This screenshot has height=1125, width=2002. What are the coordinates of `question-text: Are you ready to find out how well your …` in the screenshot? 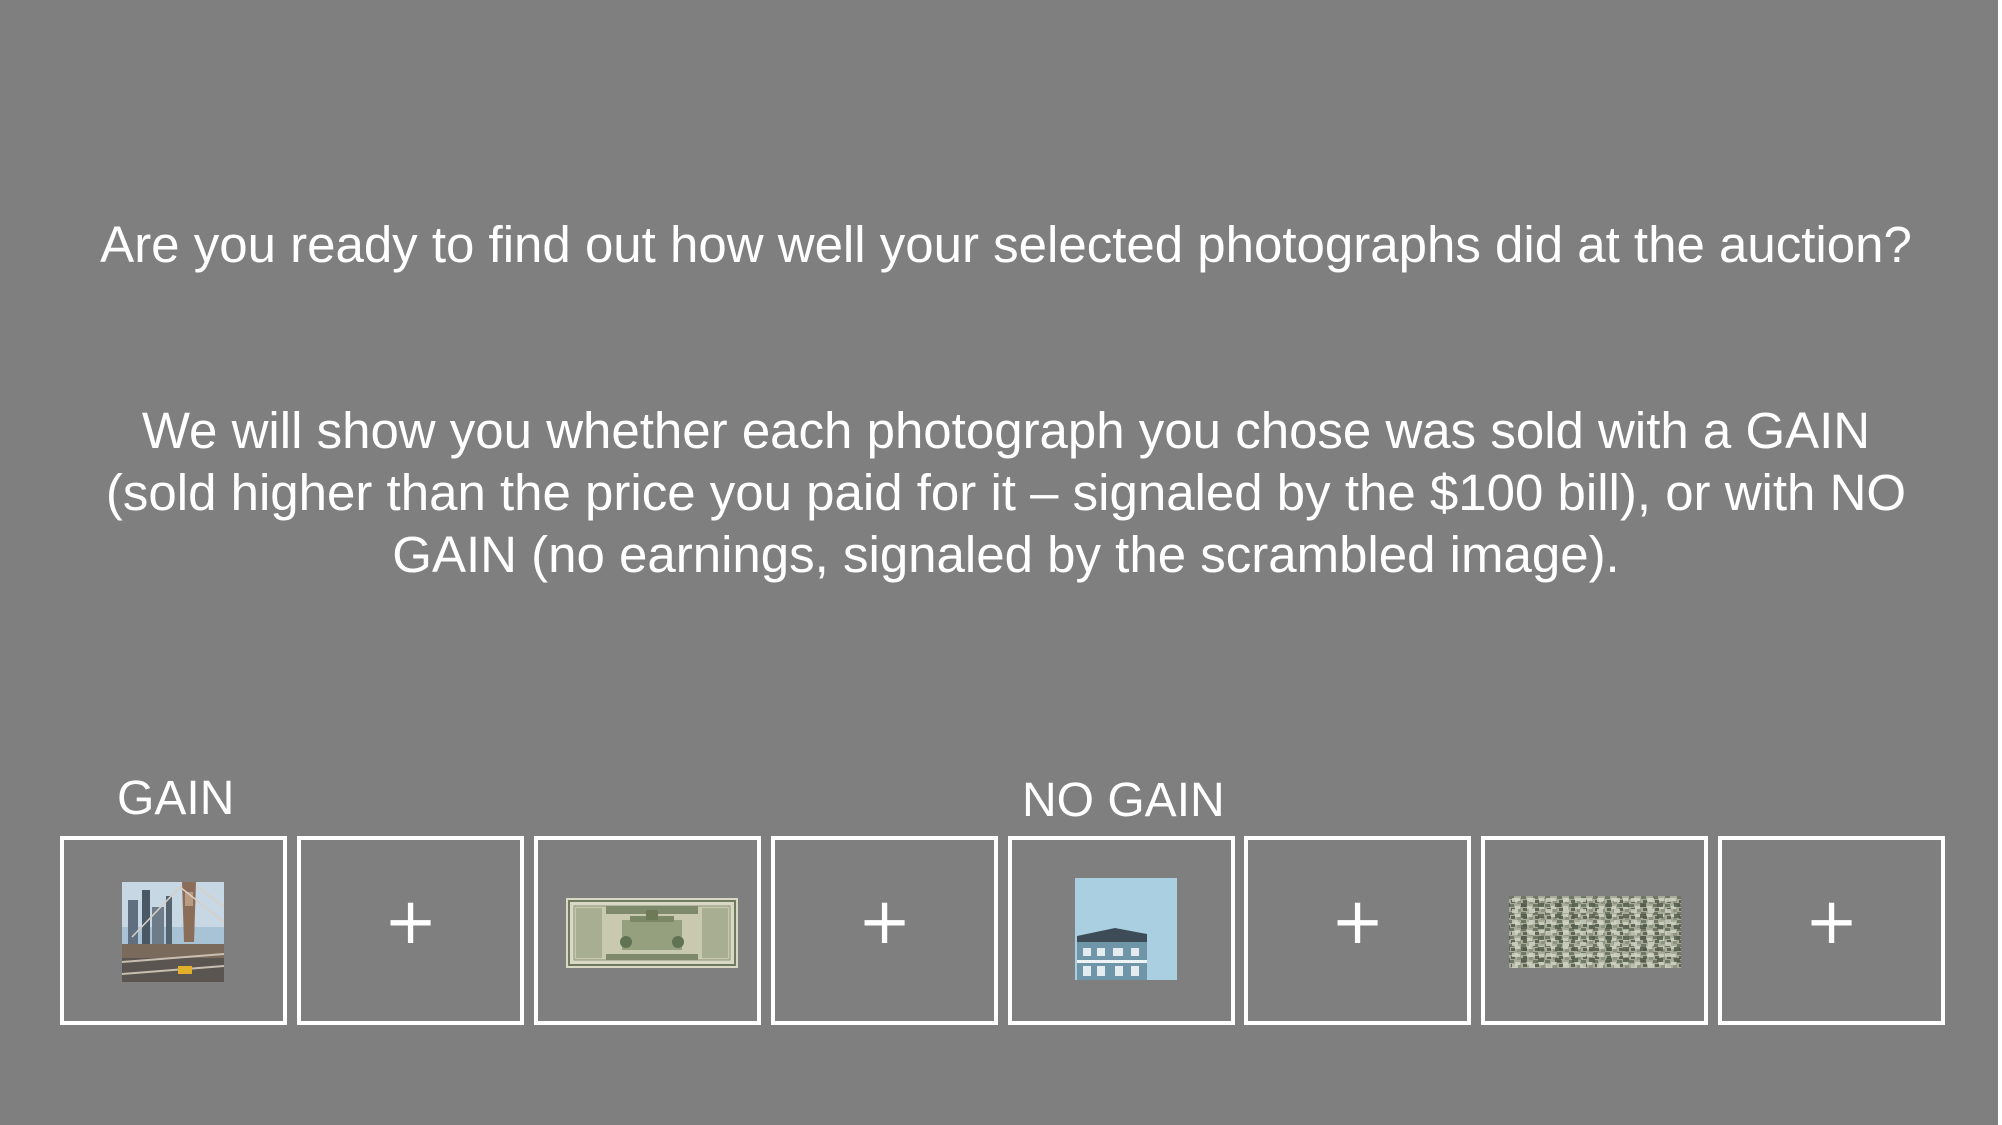 It's located at (1006, 244).